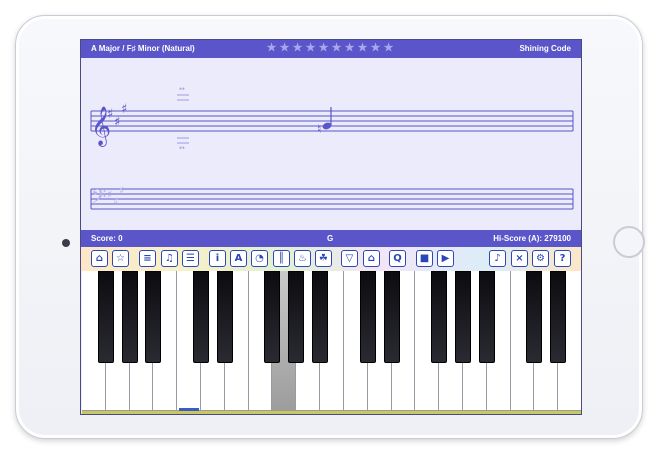  I want to click on status-bar: Score: 0 G Hi-Score (A): 279100, so click(331, 238).